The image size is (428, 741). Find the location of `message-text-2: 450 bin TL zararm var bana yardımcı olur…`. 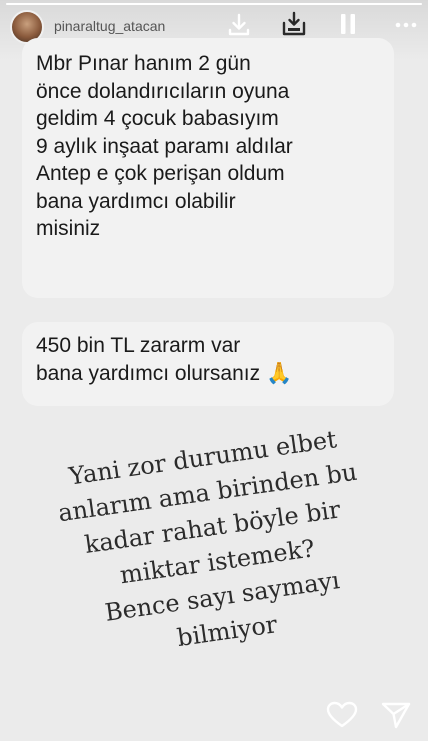

message-text-2: 450 bin TL zararm var bana yardımcı olur… is located at coordinates (164, 359).